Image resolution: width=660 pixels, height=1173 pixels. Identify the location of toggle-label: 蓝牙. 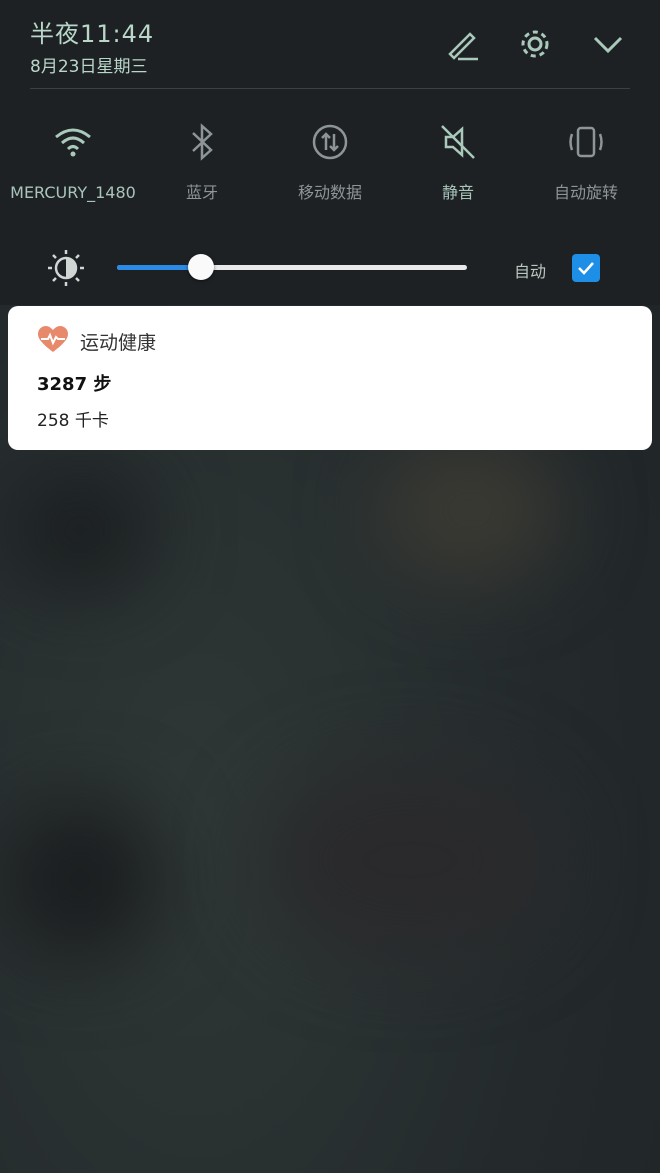
(201, 192).